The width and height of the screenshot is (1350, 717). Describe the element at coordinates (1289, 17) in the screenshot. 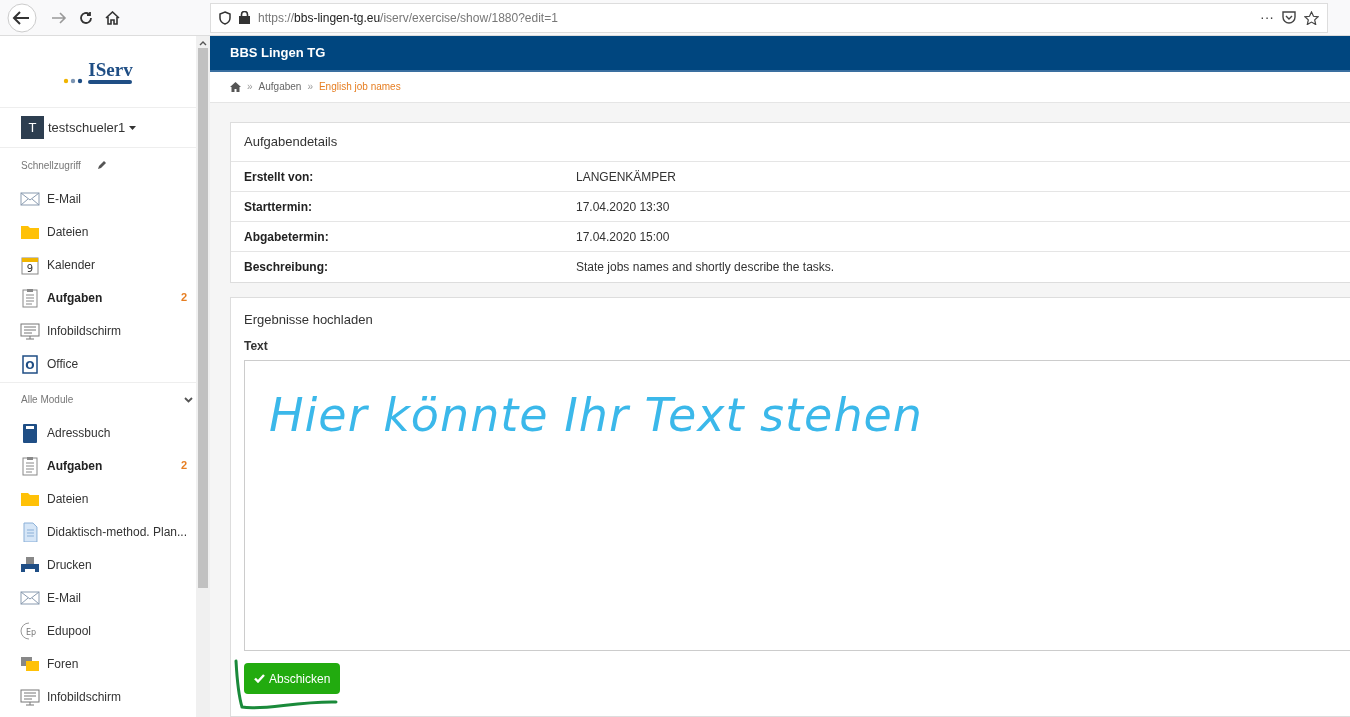

I see `pocket-icon` at that location.